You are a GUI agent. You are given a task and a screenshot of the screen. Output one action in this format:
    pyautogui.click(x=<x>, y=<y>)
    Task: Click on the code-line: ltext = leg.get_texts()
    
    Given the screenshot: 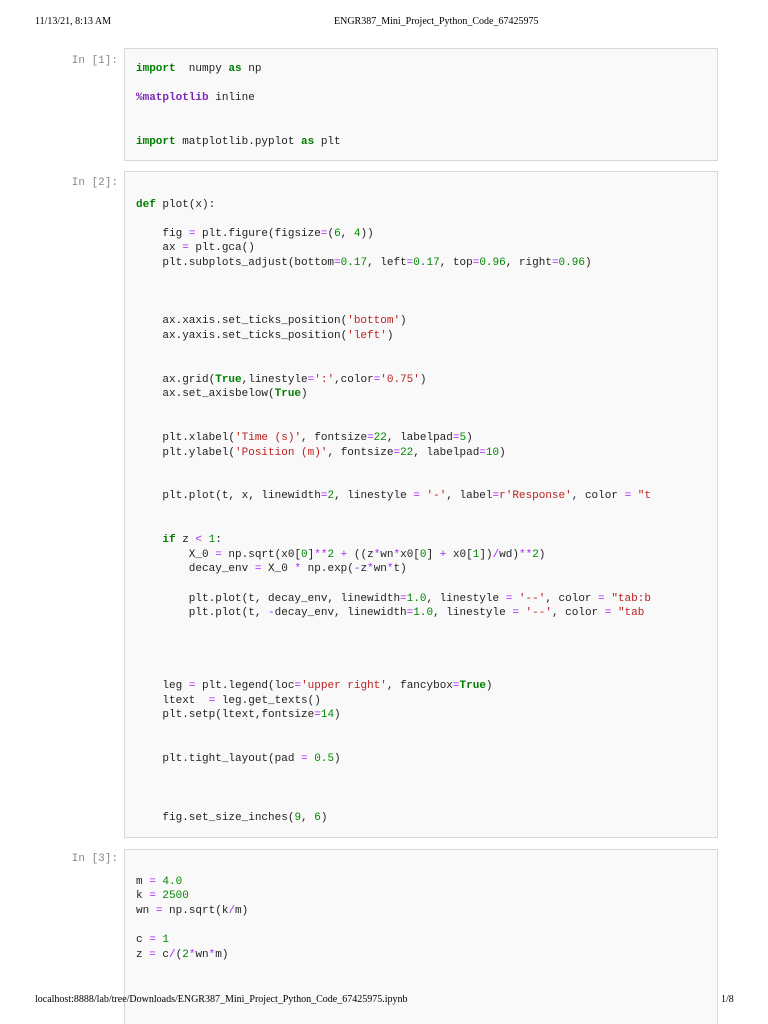 What is the action you would take?
    pyautogui.click(x=426, y=701)
    